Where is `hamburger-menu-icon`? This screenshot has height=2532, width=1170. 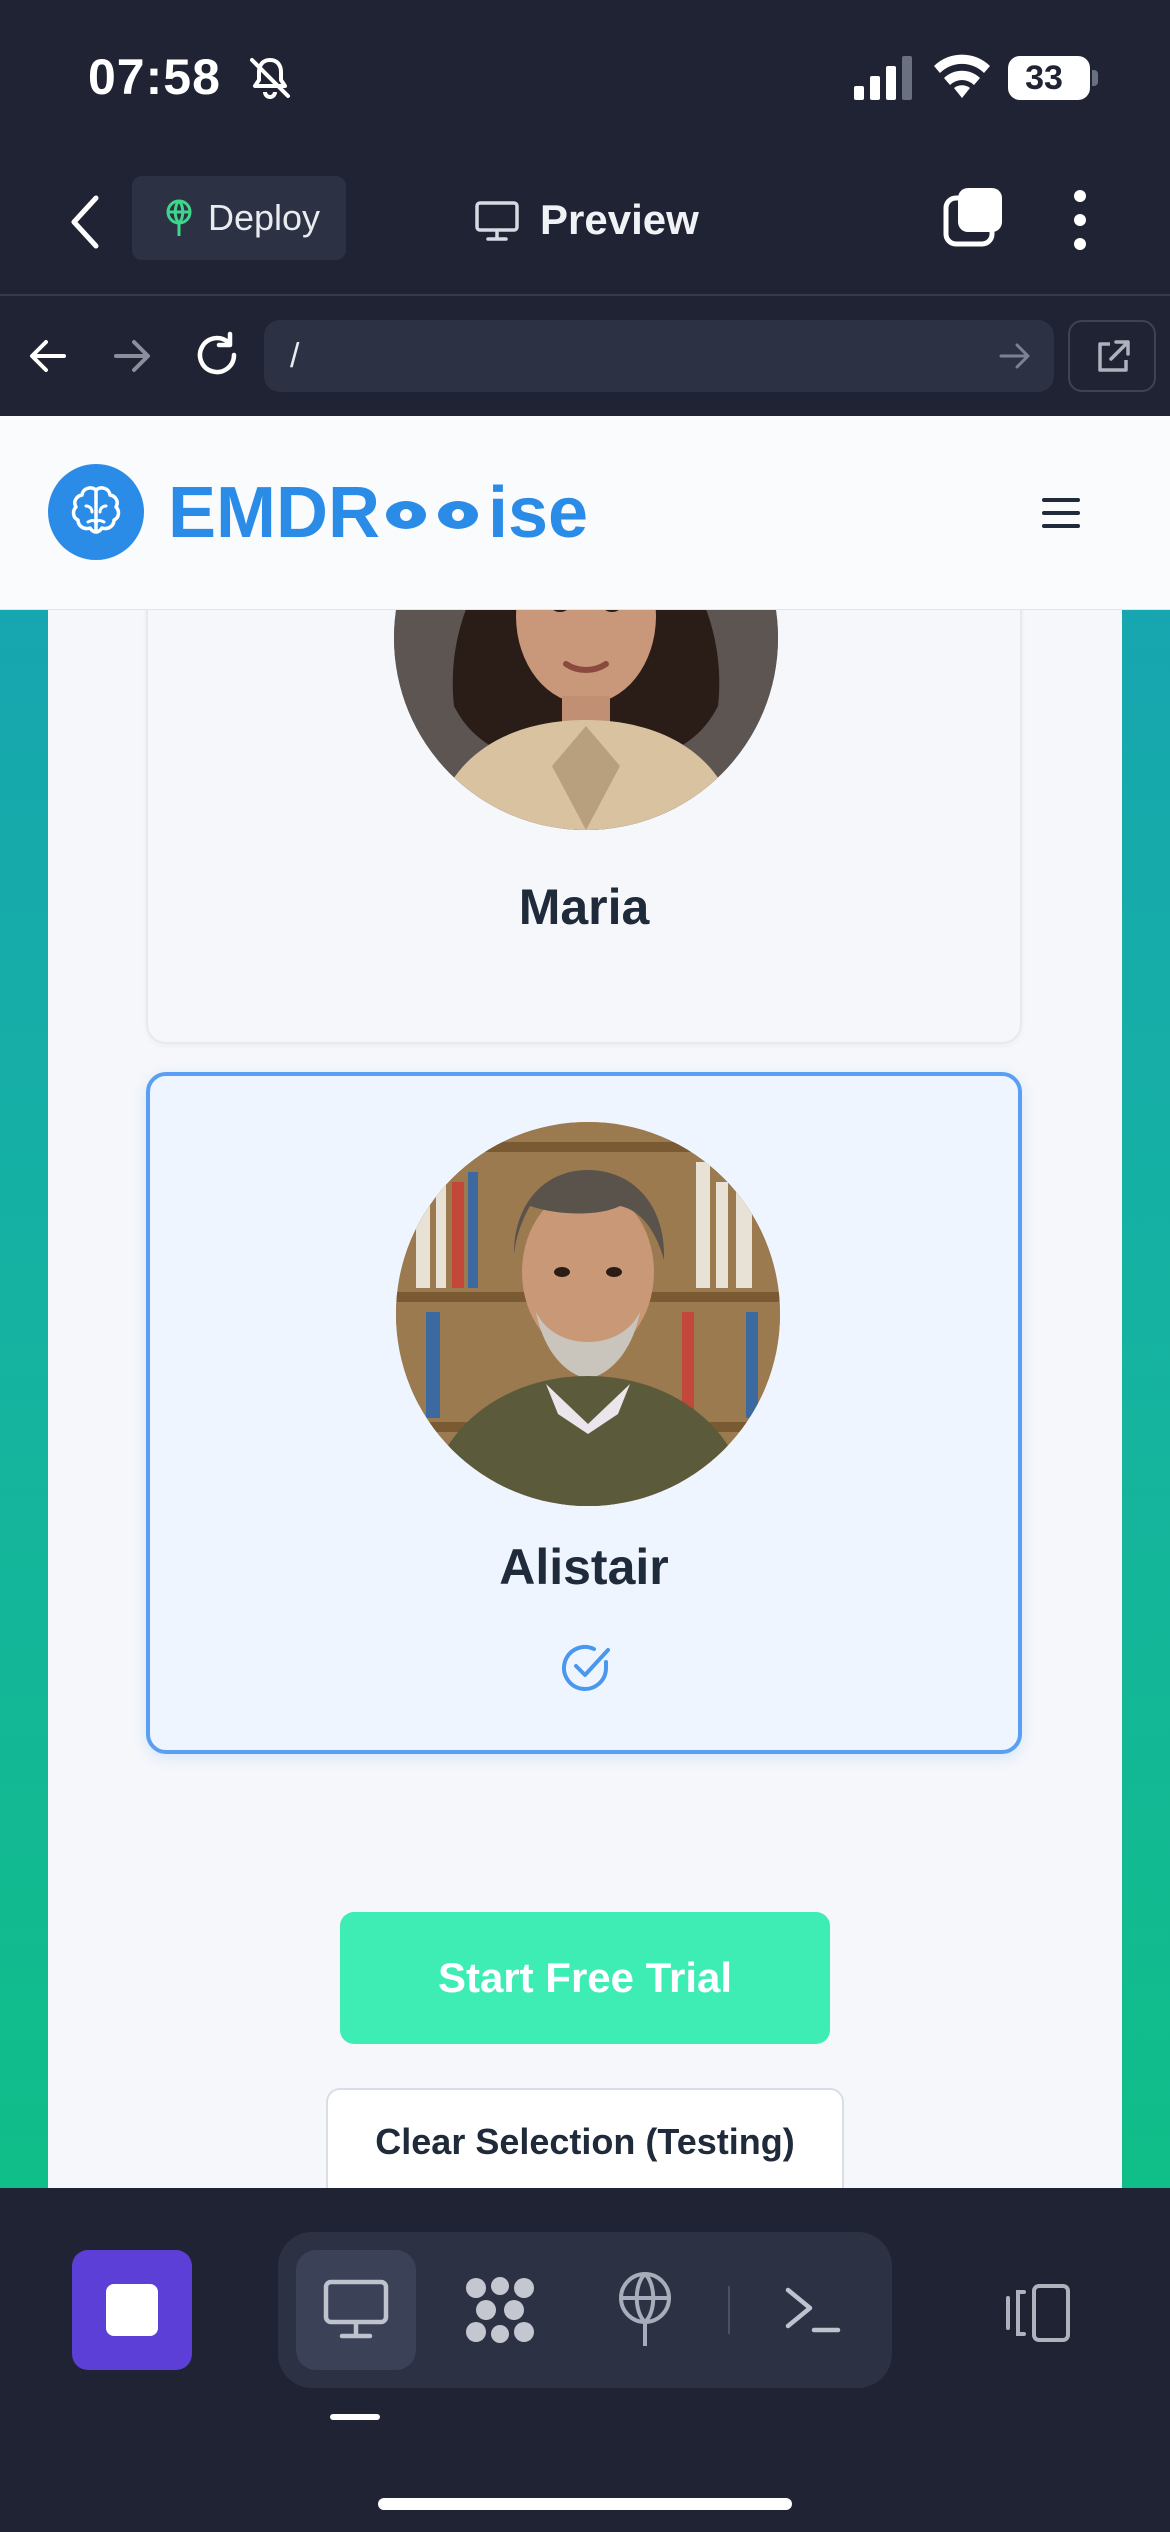
hamburger-menu-icon is located at coordinates (1061, 513).